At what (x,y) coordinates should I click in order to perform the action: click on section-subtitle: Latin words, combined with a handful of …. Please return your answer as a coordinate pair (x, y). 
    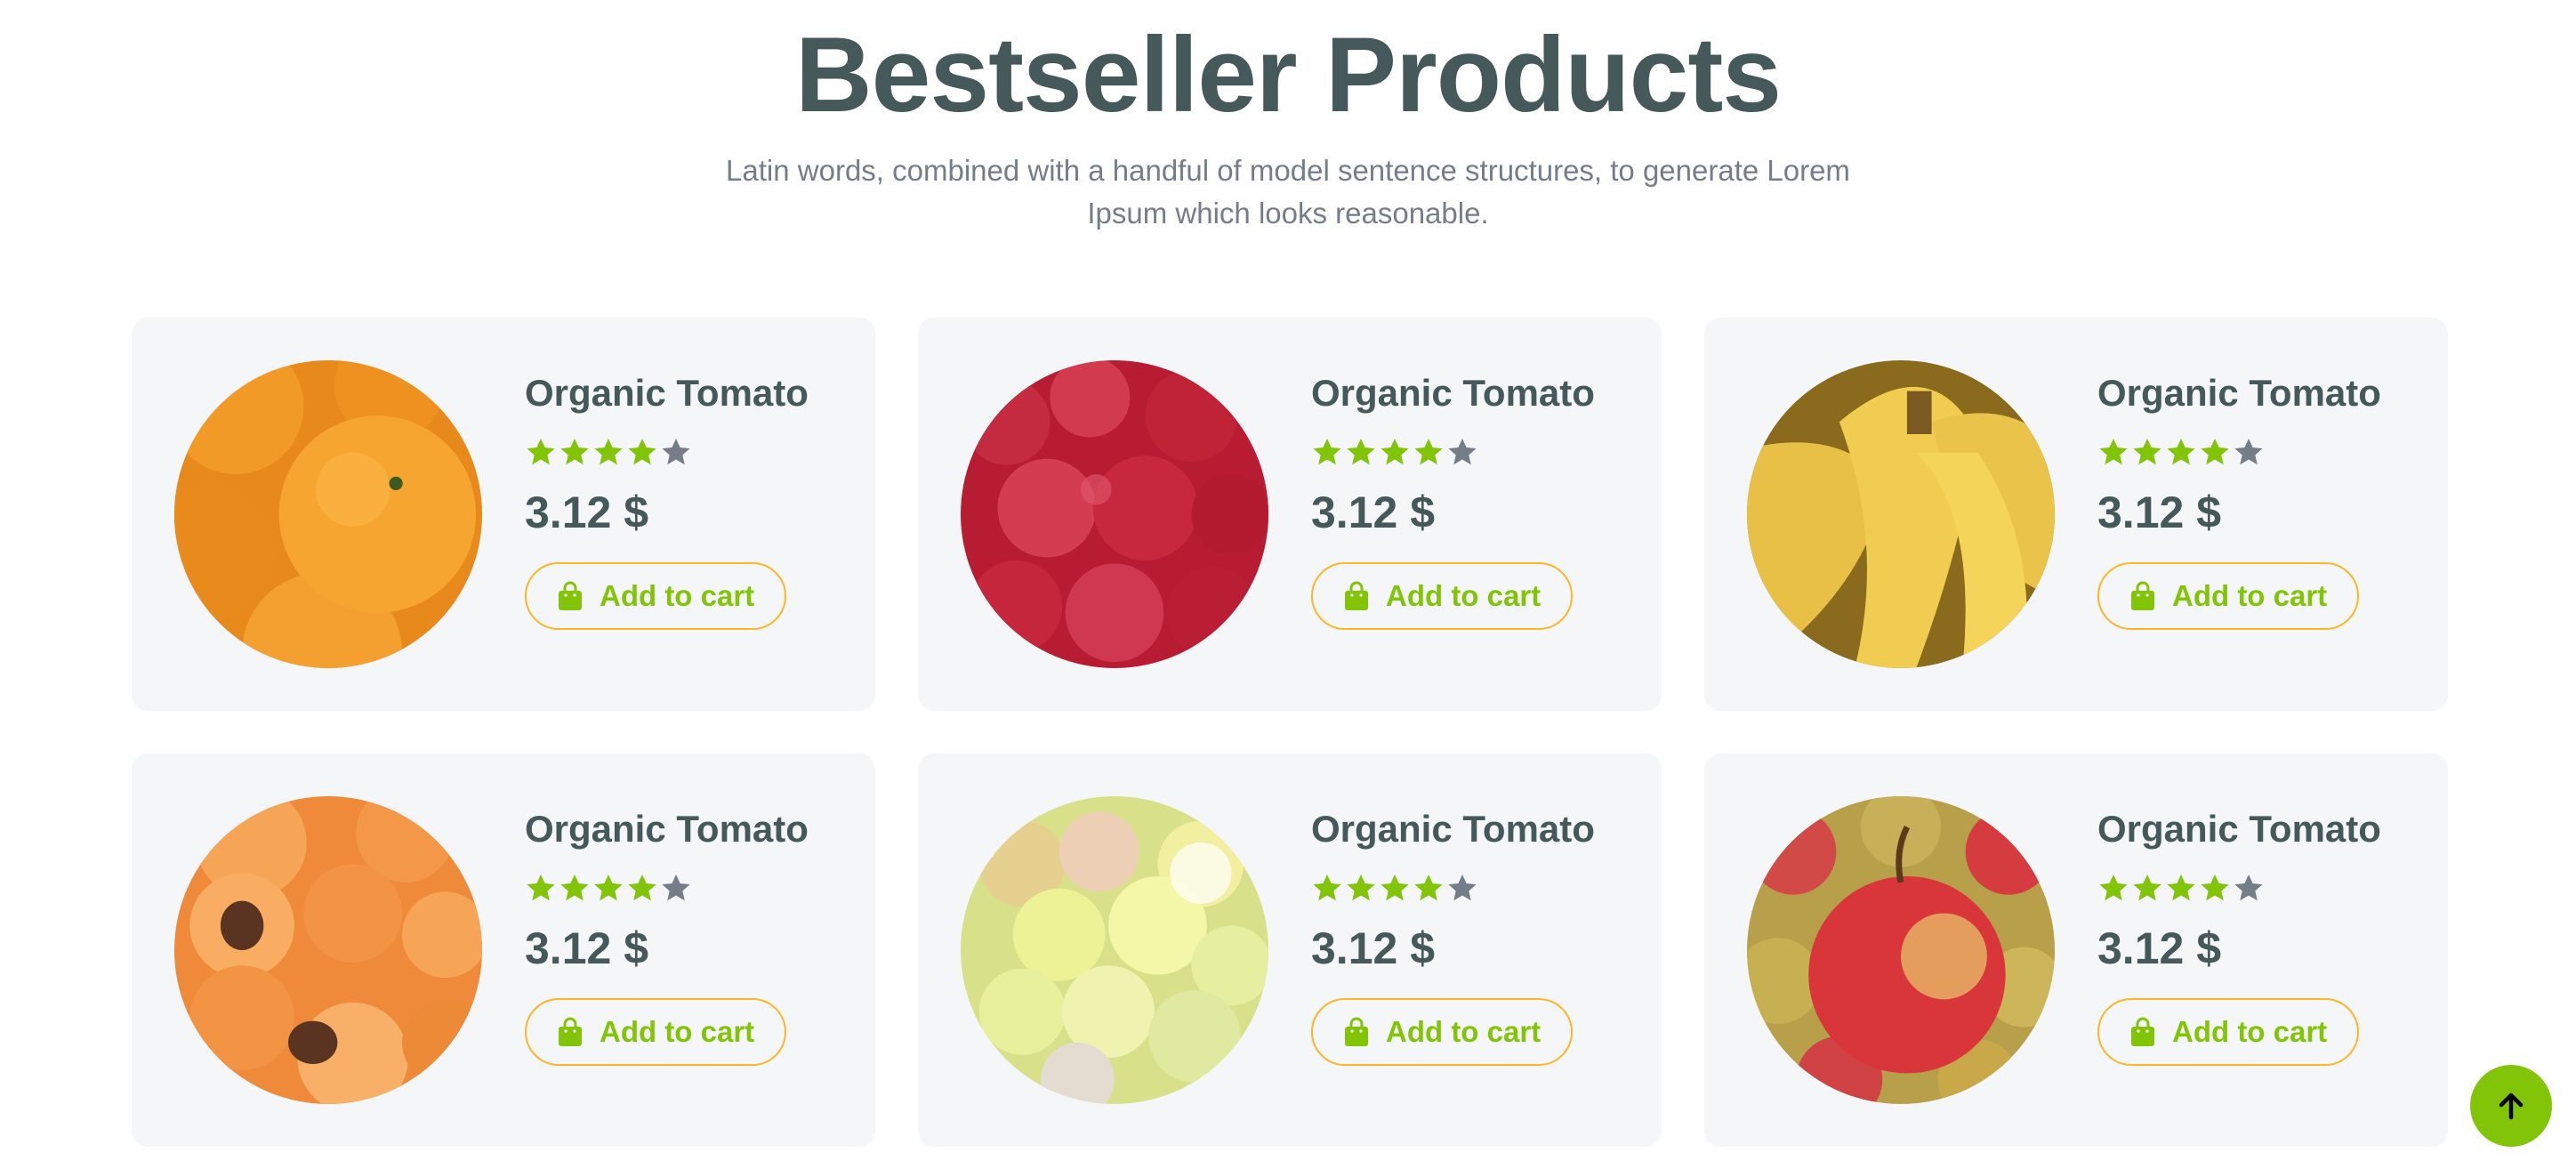
    Looking at the image, I should click on (1288, 192).